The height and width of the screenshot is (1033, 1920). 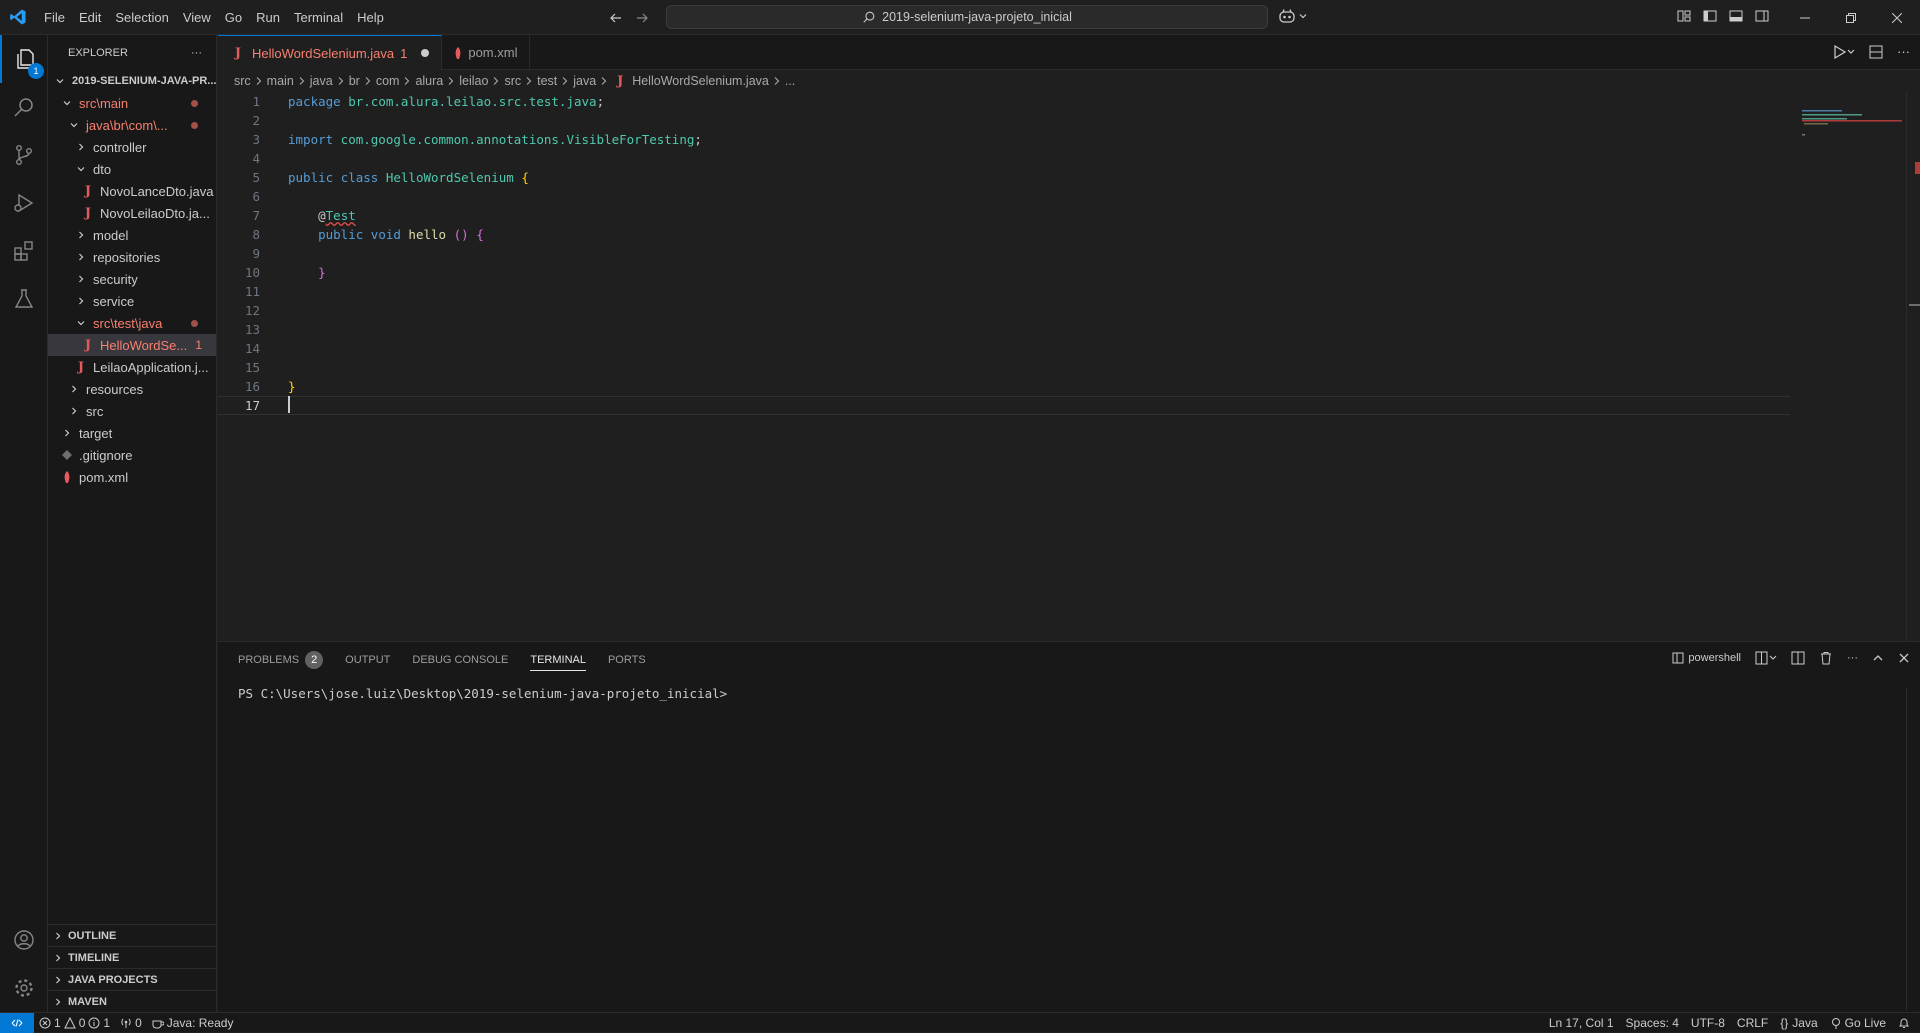 I want to click on editor-scrollbar, so click(x=1913, y=366).